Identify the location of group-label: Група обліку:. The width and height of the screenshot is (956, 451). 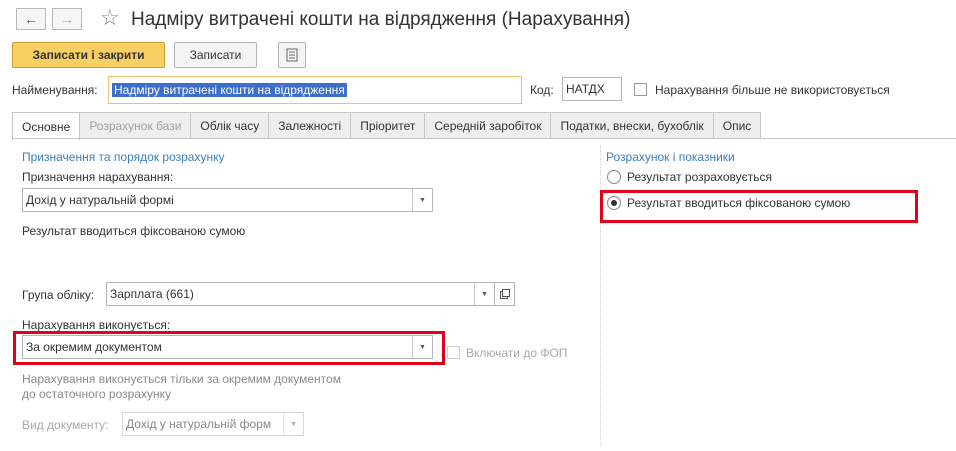
(58, 295).